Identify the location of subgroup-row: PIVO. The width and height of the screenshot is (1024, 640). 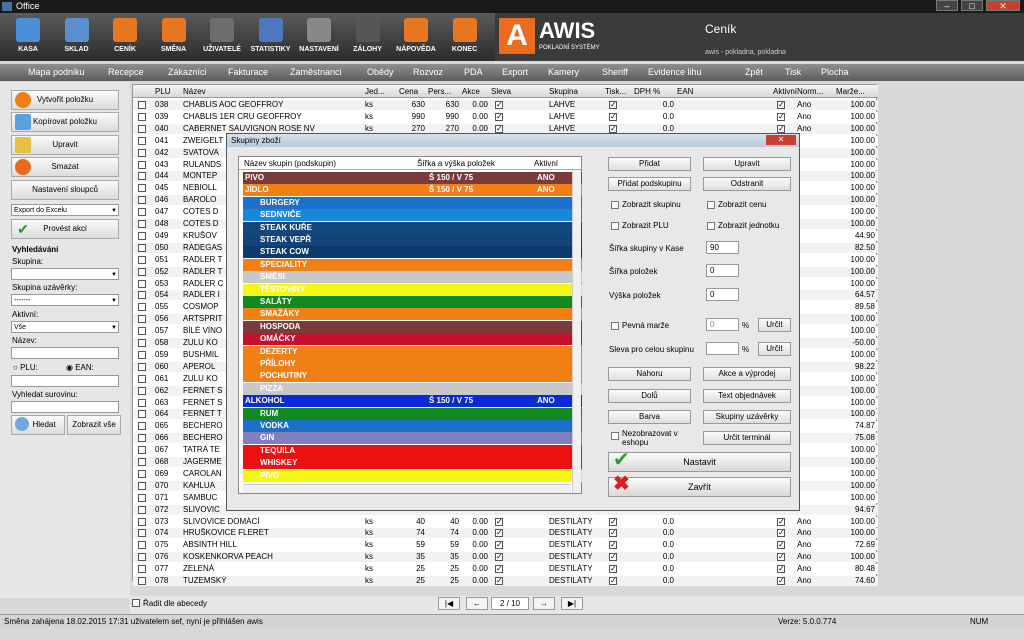
(412, 475).